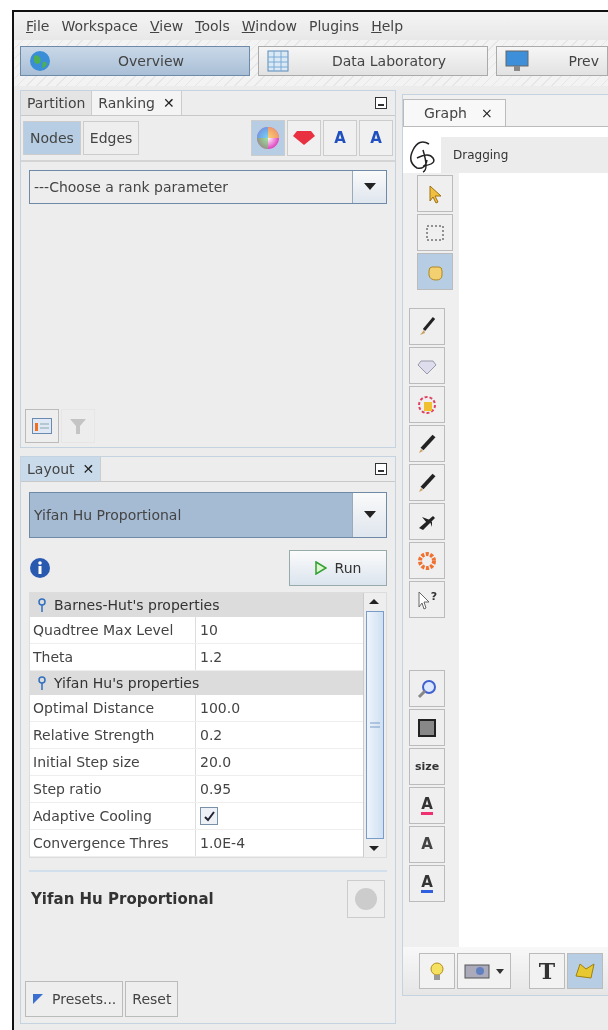  I want to click on camera-icon, so click(477, 971).